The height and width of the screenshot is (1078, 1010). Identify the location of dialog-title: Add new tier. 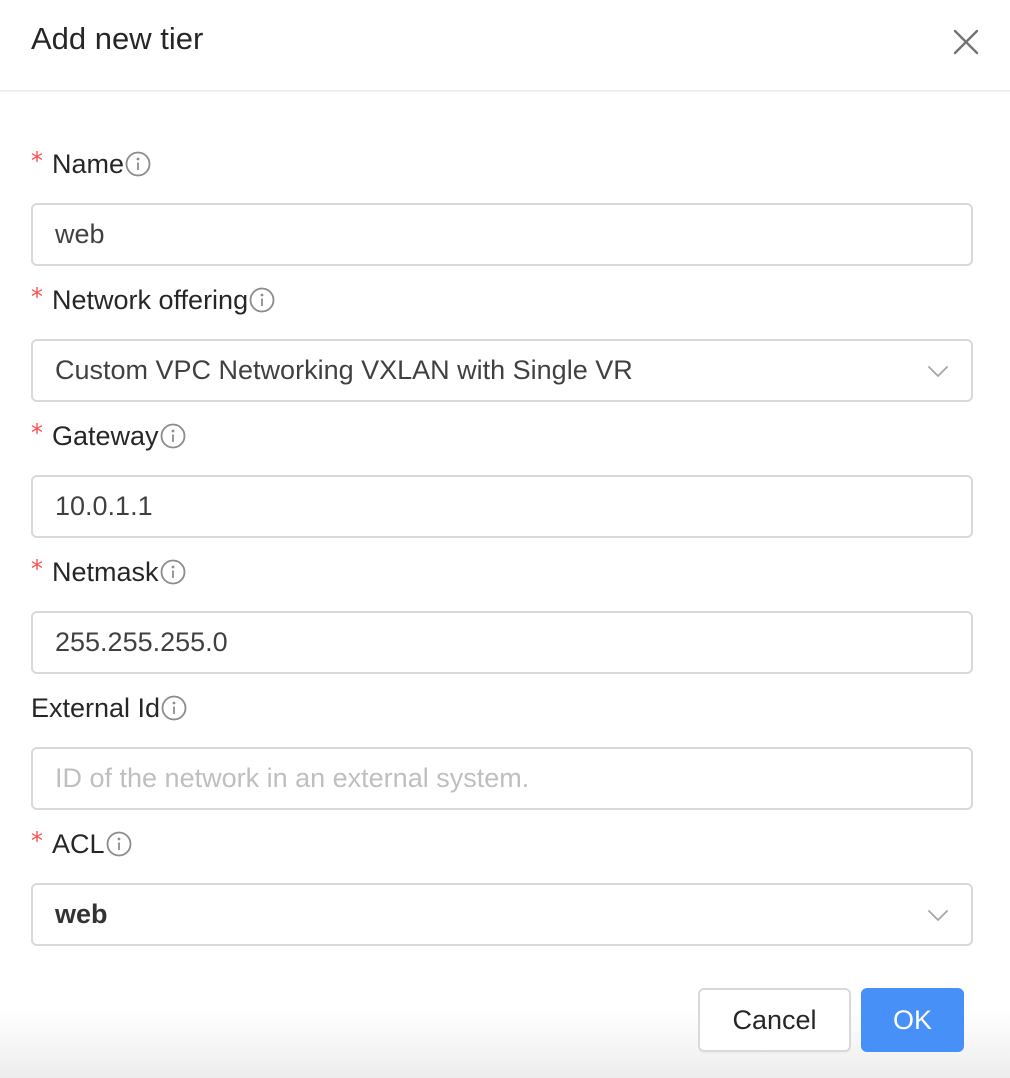
(117, 38).